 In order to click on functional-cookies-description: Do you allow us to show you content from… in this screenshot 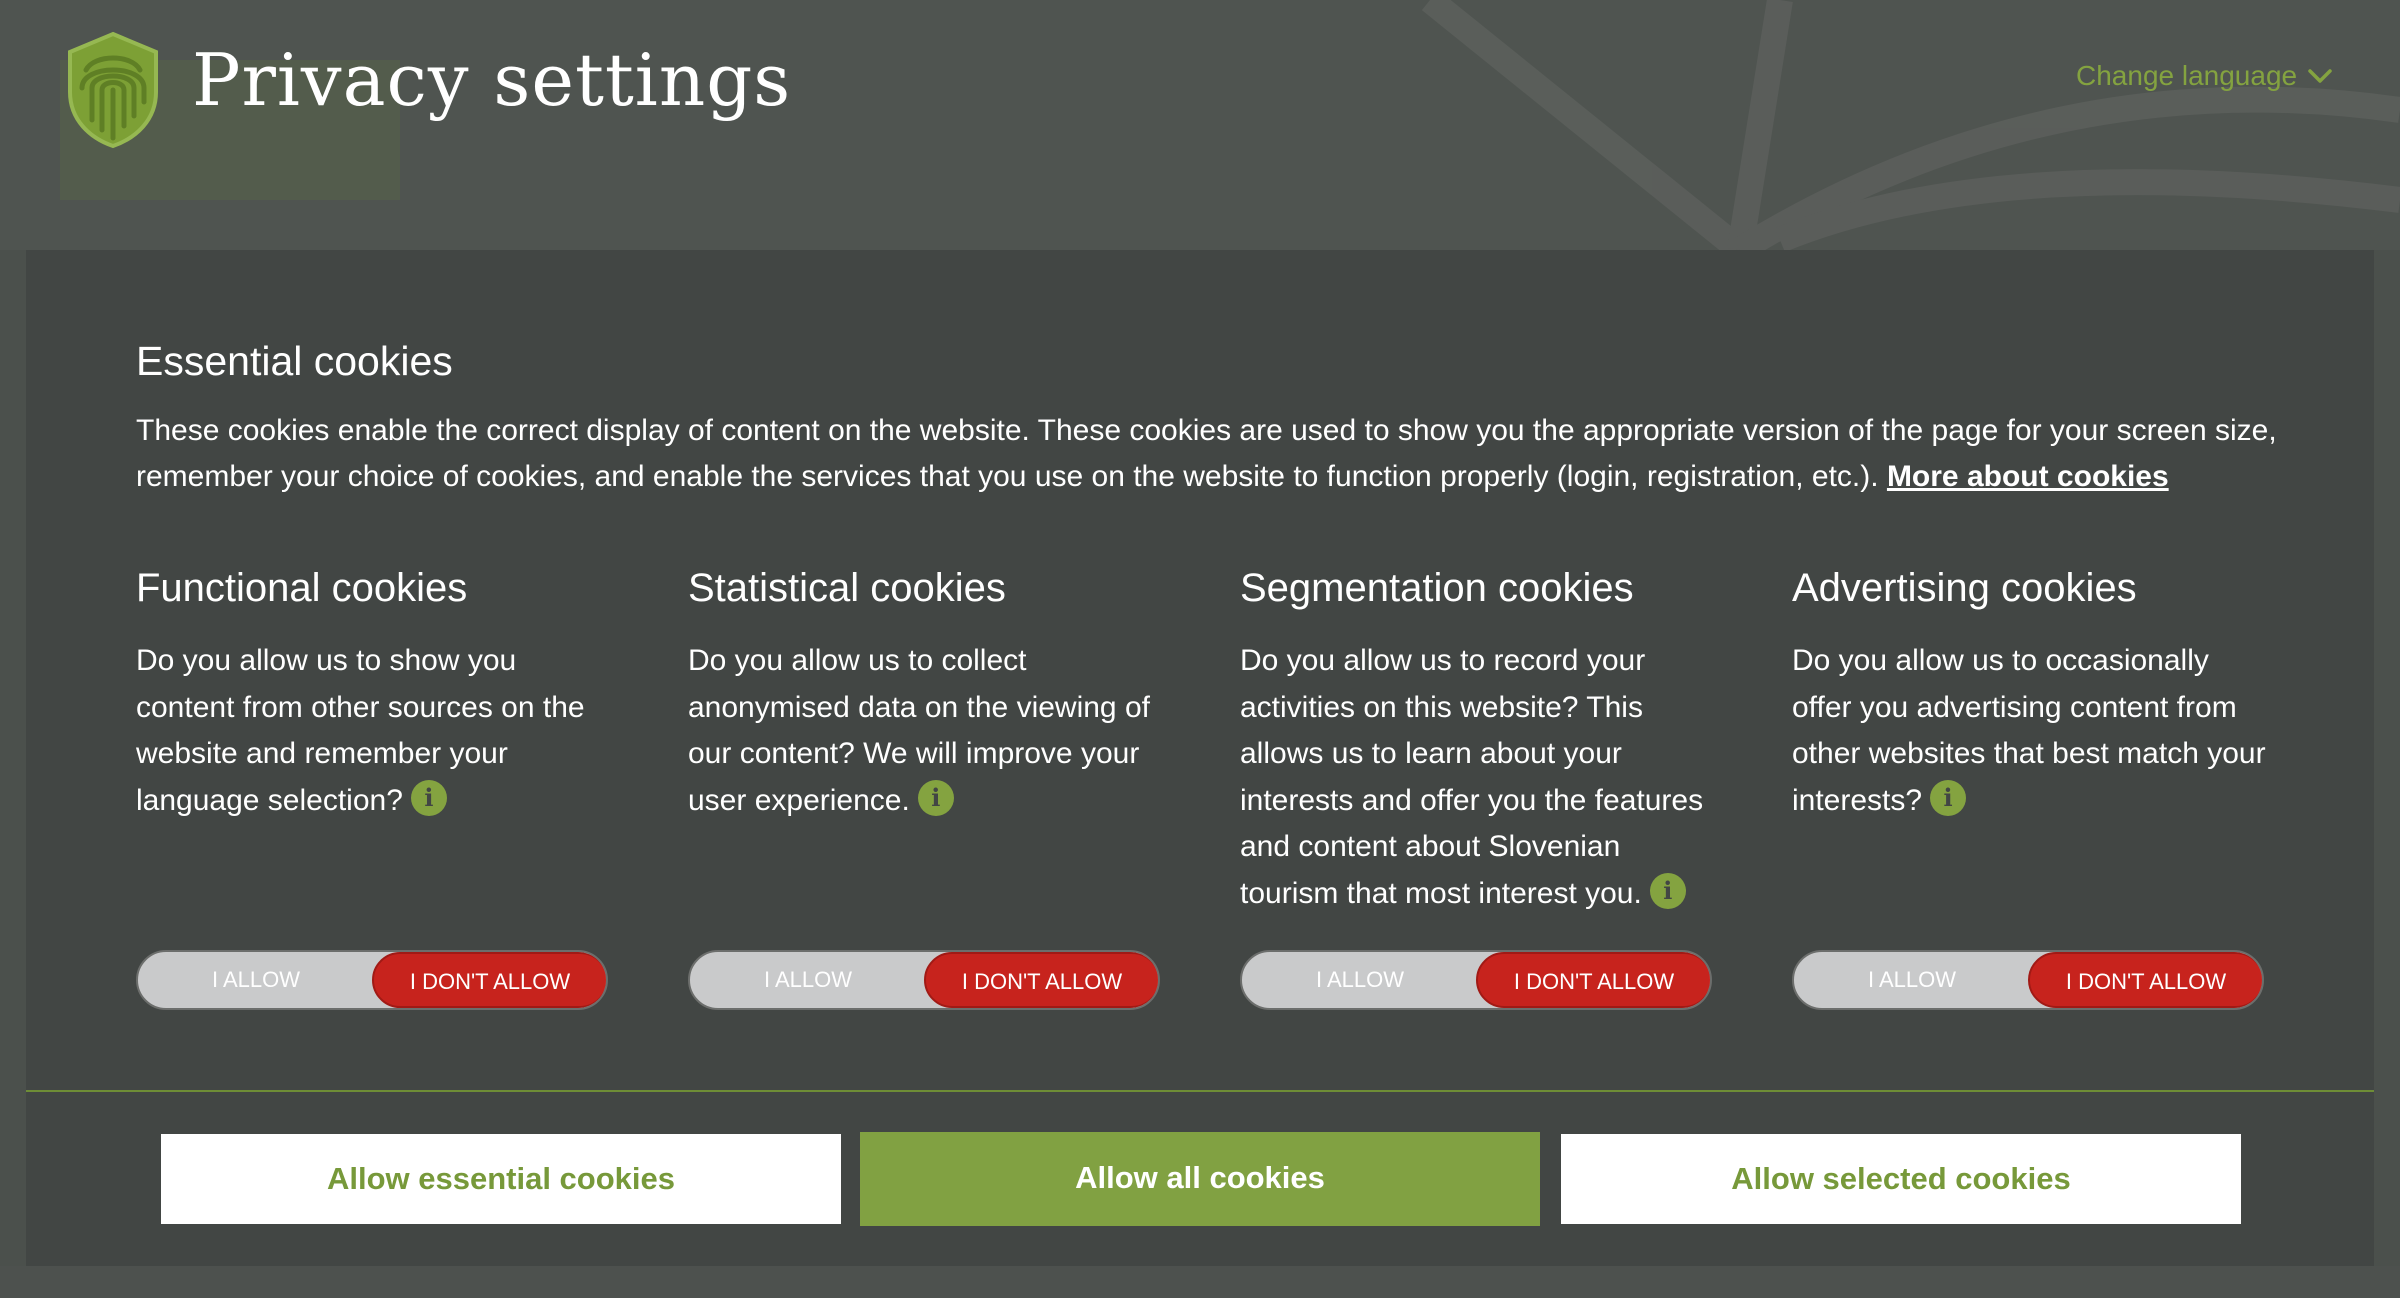, I will do `click(376, 731)`.